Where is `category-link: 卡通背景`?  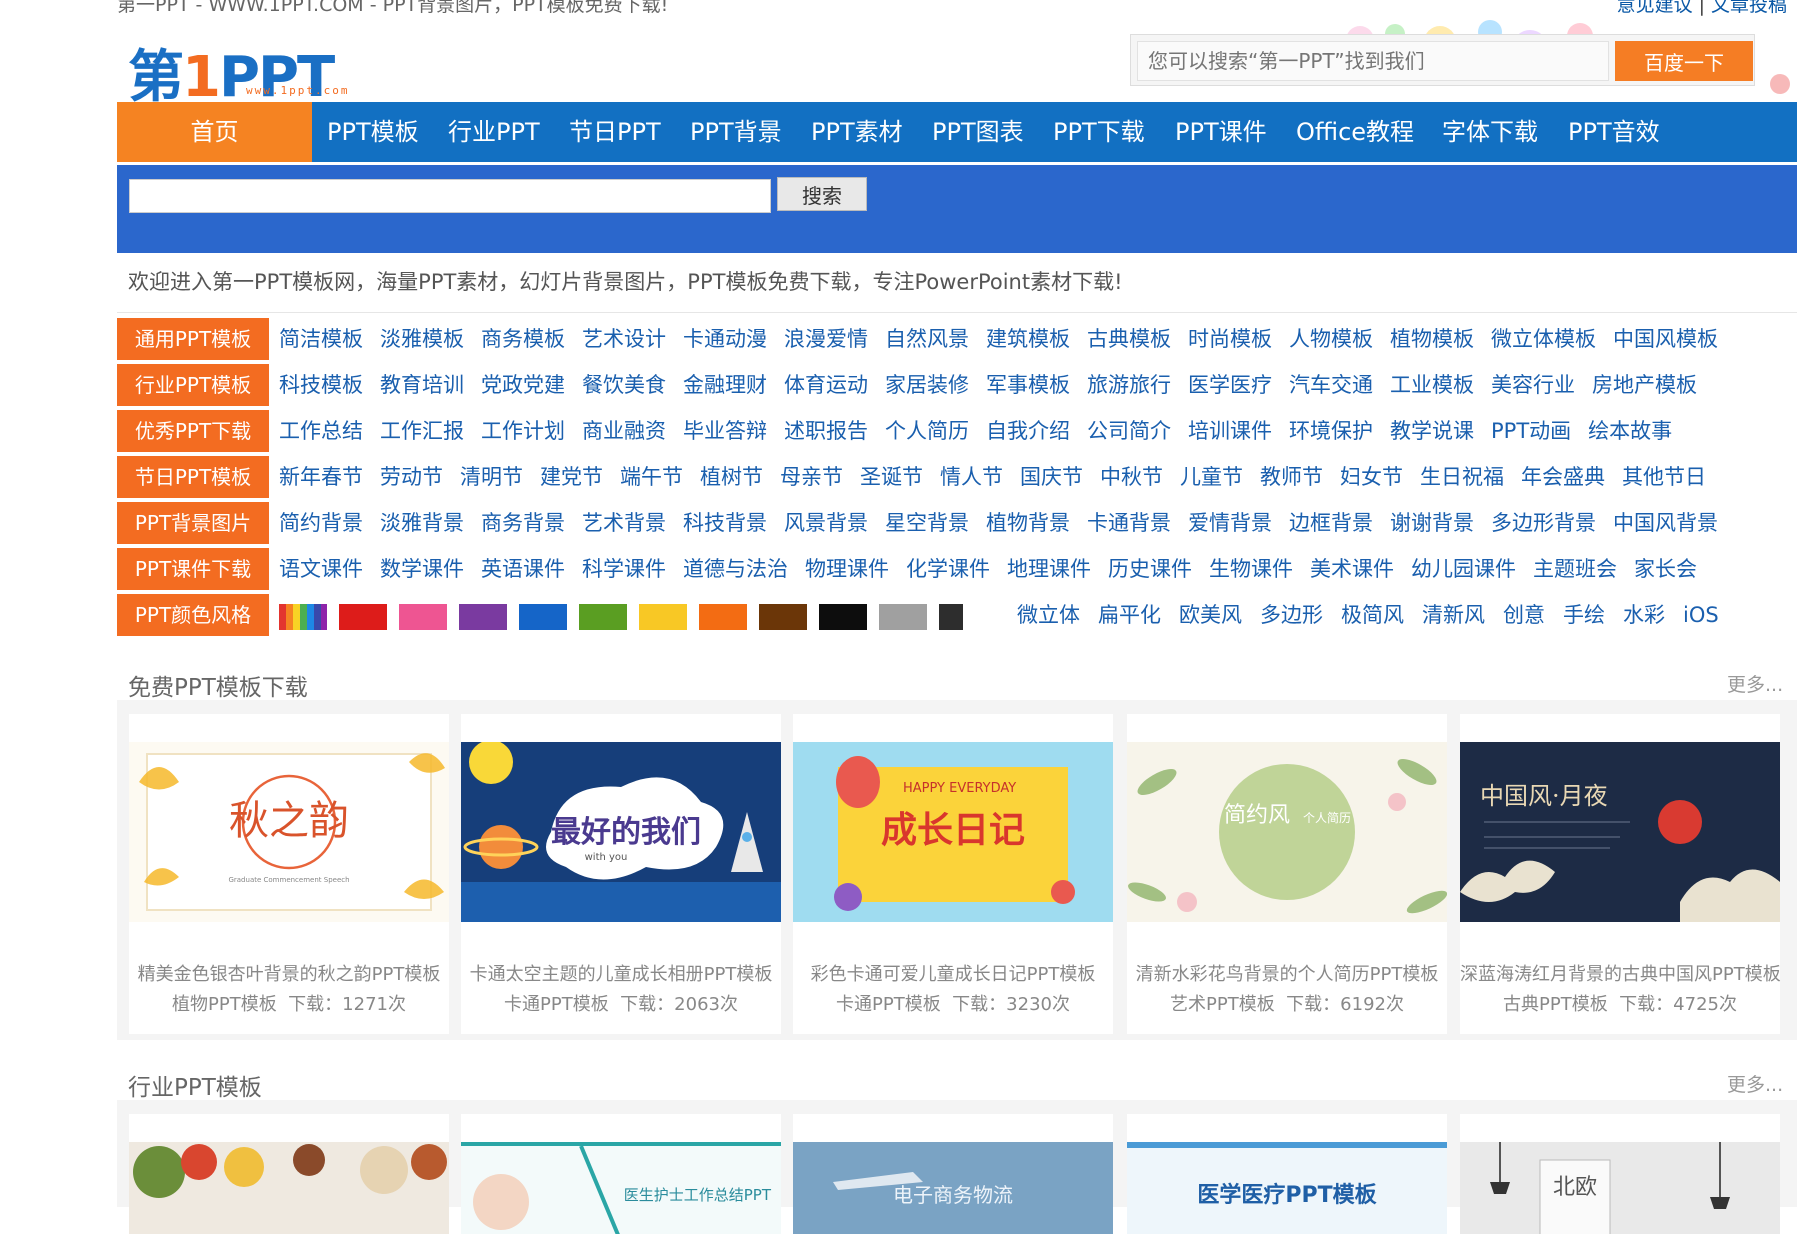 category-link: 卡通背景 is located at coordinates (1129, 523).